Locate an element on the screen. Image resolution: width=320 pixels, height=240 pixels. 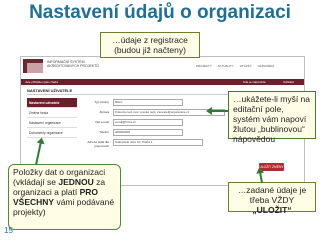
arrow-to-form-icon is located at coordinates (218, 111).